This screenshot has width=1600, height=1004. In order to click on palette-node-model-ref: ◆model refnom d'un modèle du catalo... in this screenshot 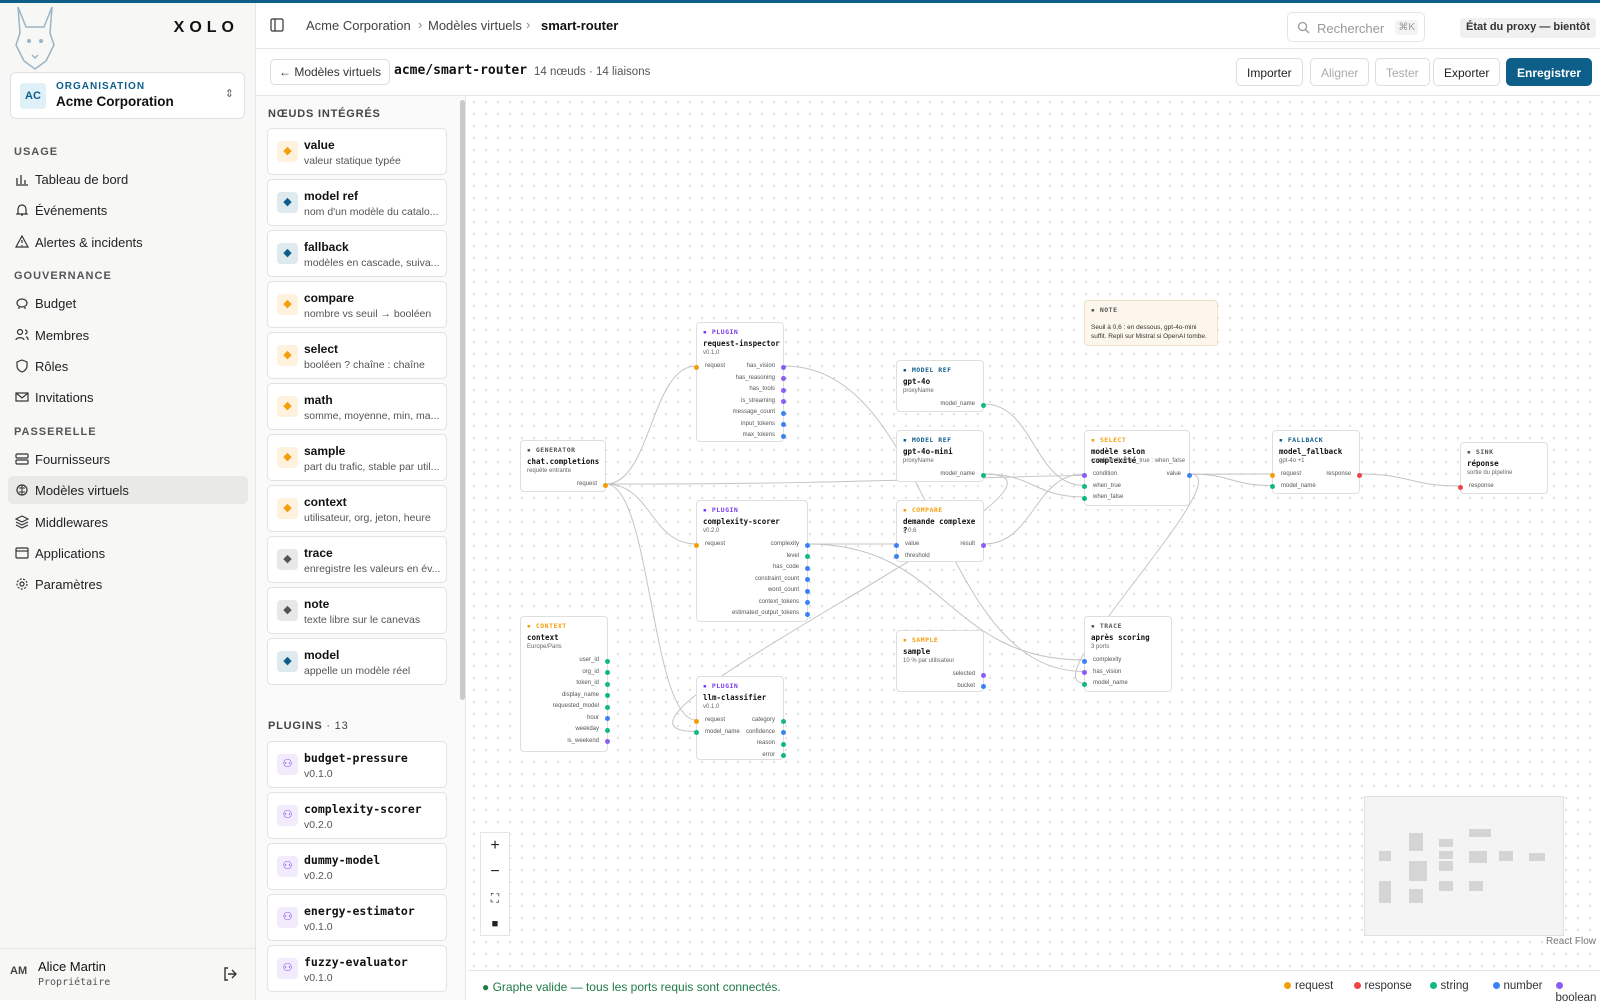, I will do `click(357, 202)`.